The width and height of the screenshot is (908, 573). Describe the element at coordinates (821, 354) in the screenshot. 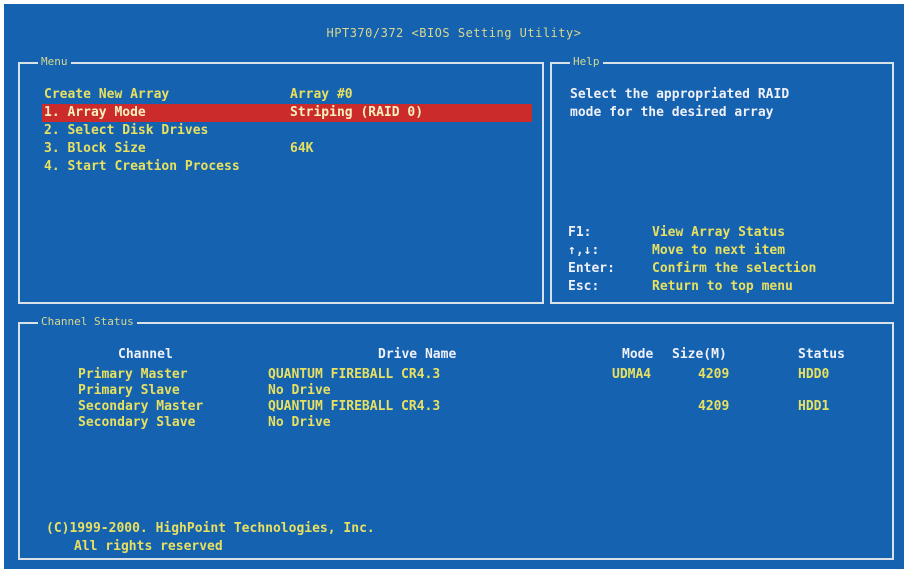

I see `column-header-status: Status` at that location.